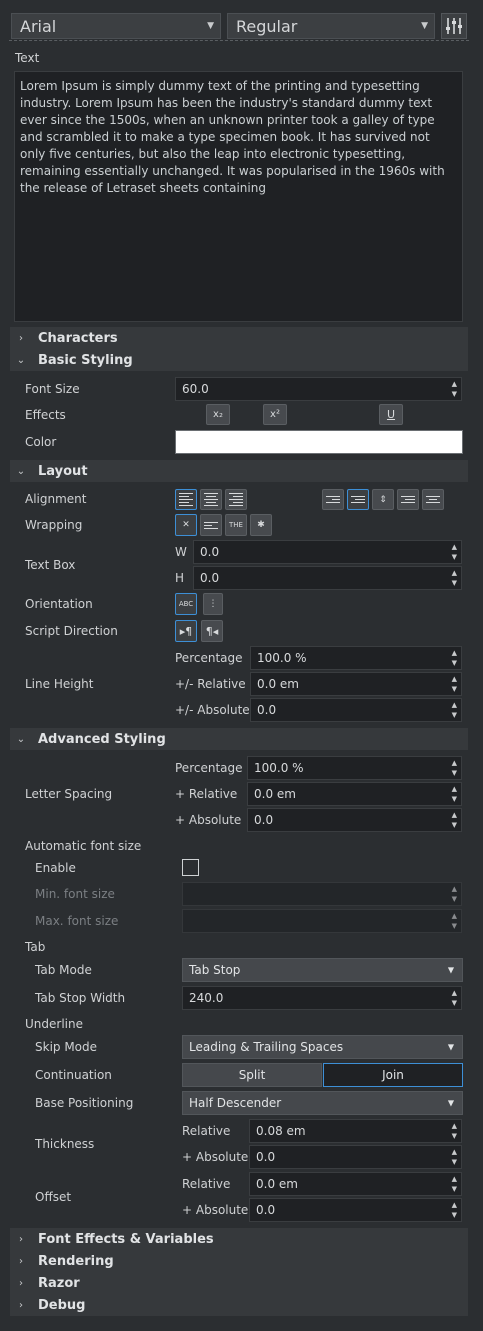 Image resolution: width=483 pixels, height=1331 pixels. I want to click on lh-absolute-label: +/- Absolute, so click(212, 710).